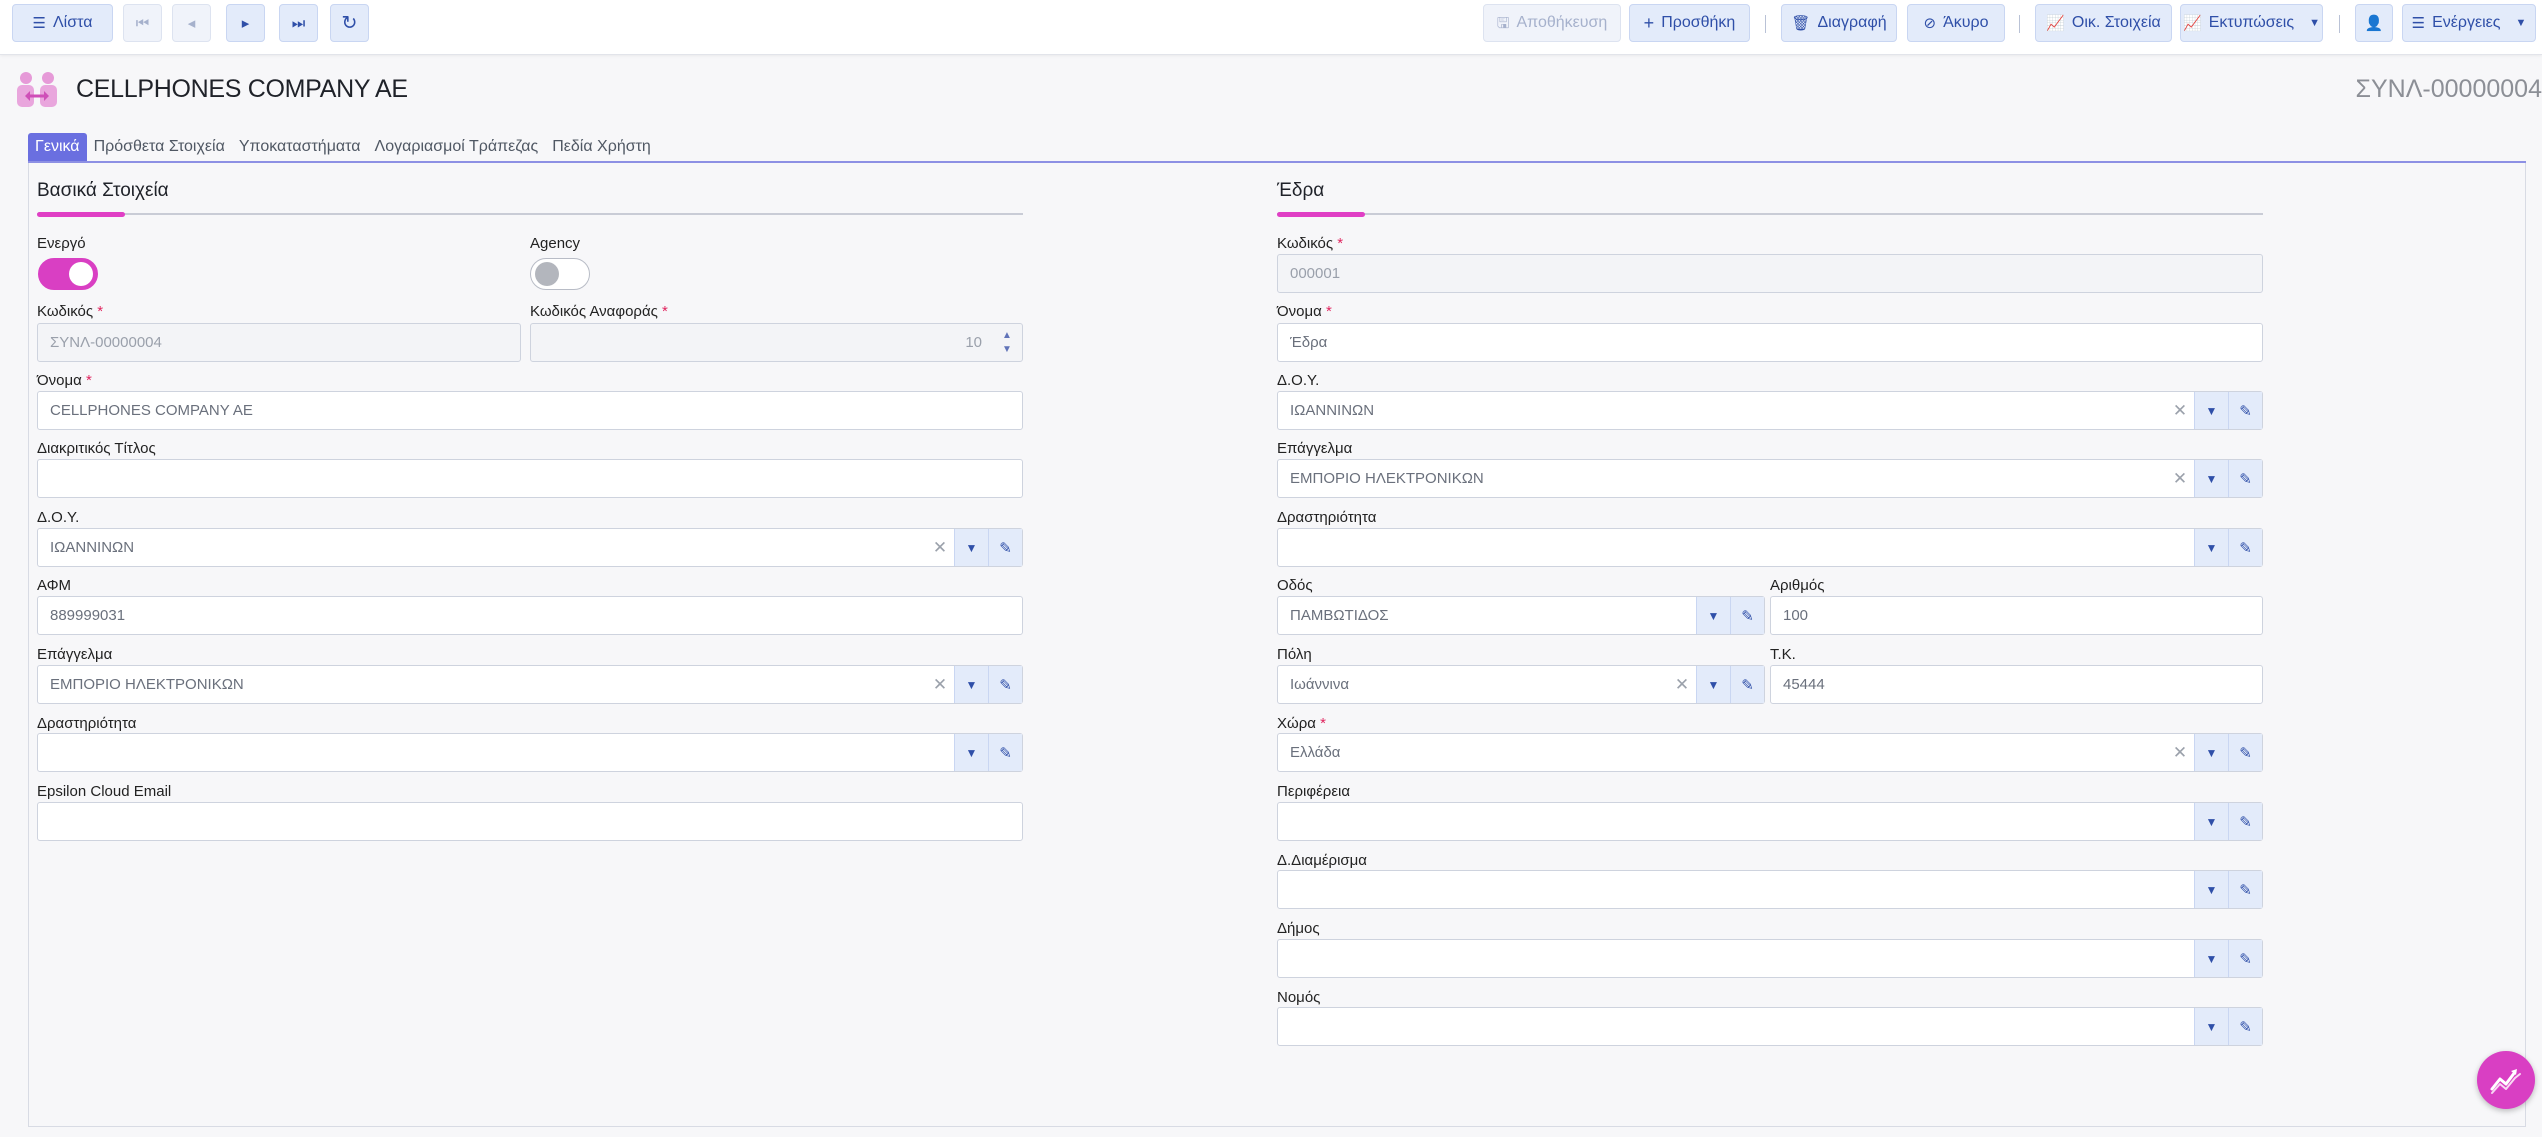 The height and width of the screenshot is (1137, 2542). Describe the element at coordinates (106, 342) in the screenshot. I see `code-value: ΣΥΝΛ-00000004` at that location.